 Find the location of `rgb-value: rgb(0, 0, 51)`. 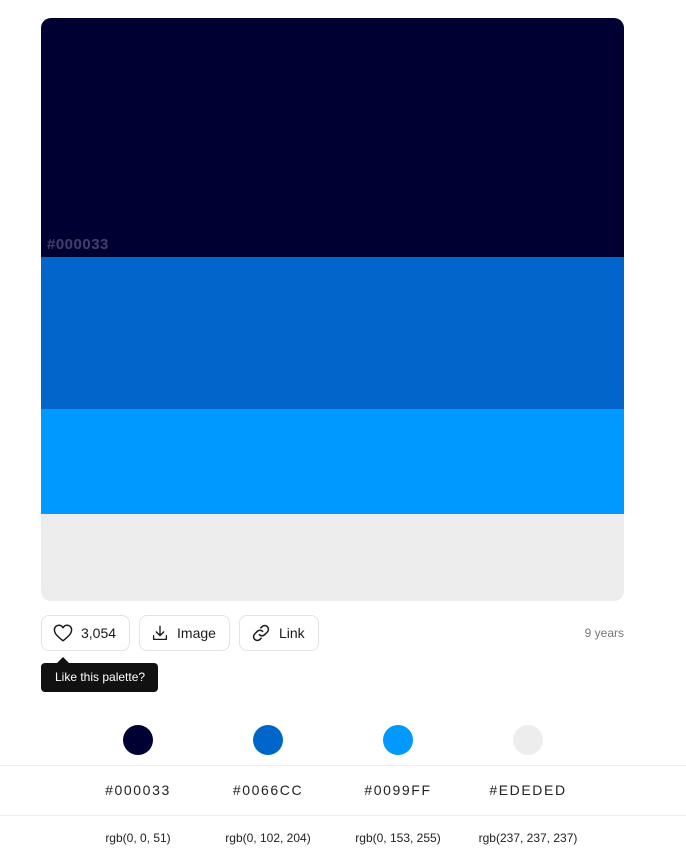

rgb-value: rgb(0, 0, 51) is located at coordinates (138, 838).